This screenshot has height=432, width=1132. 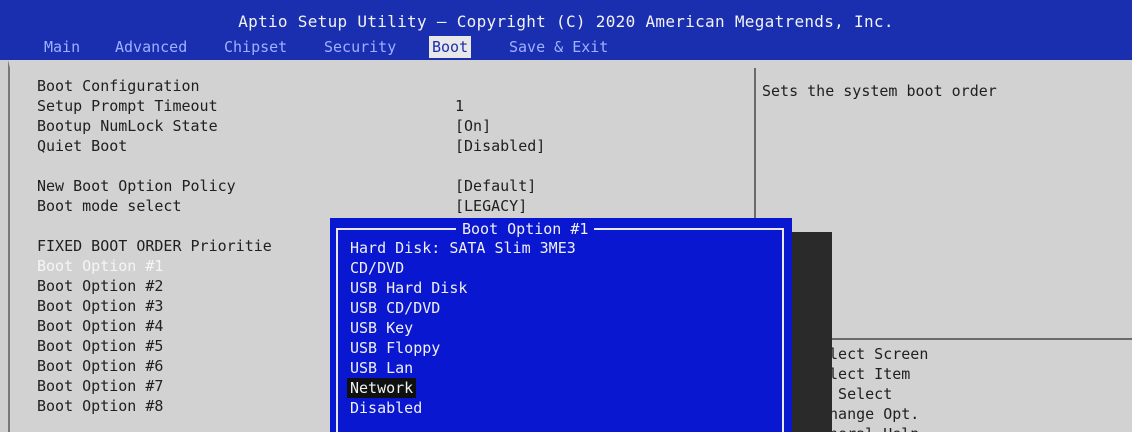 What do you see at coordinates (395, 308) in the screenshot?
I see `popup-option-usb-cd-dvd: USB CD/DVD` at bounding box center [395, 308].